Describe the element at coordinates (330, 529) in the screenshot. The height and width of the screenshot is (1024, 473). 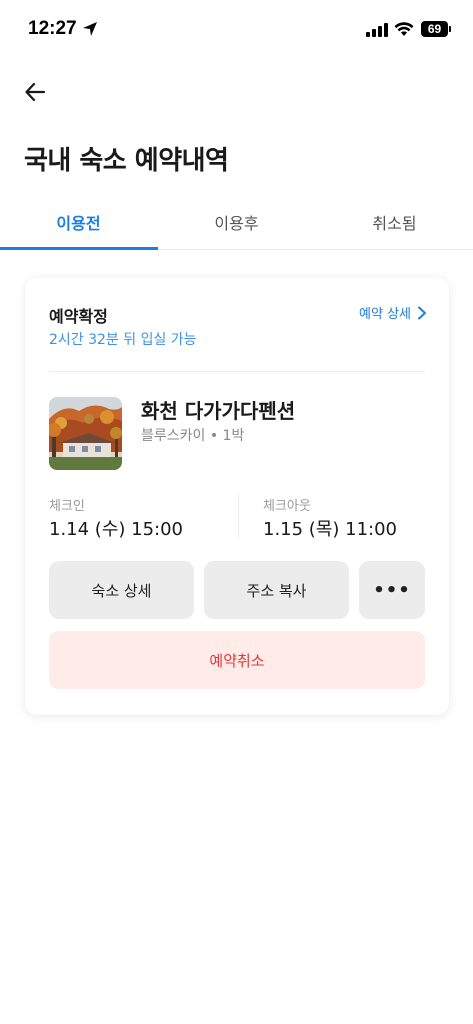
I see `checkout-value: 1.15 (목) 11:00` at that location.